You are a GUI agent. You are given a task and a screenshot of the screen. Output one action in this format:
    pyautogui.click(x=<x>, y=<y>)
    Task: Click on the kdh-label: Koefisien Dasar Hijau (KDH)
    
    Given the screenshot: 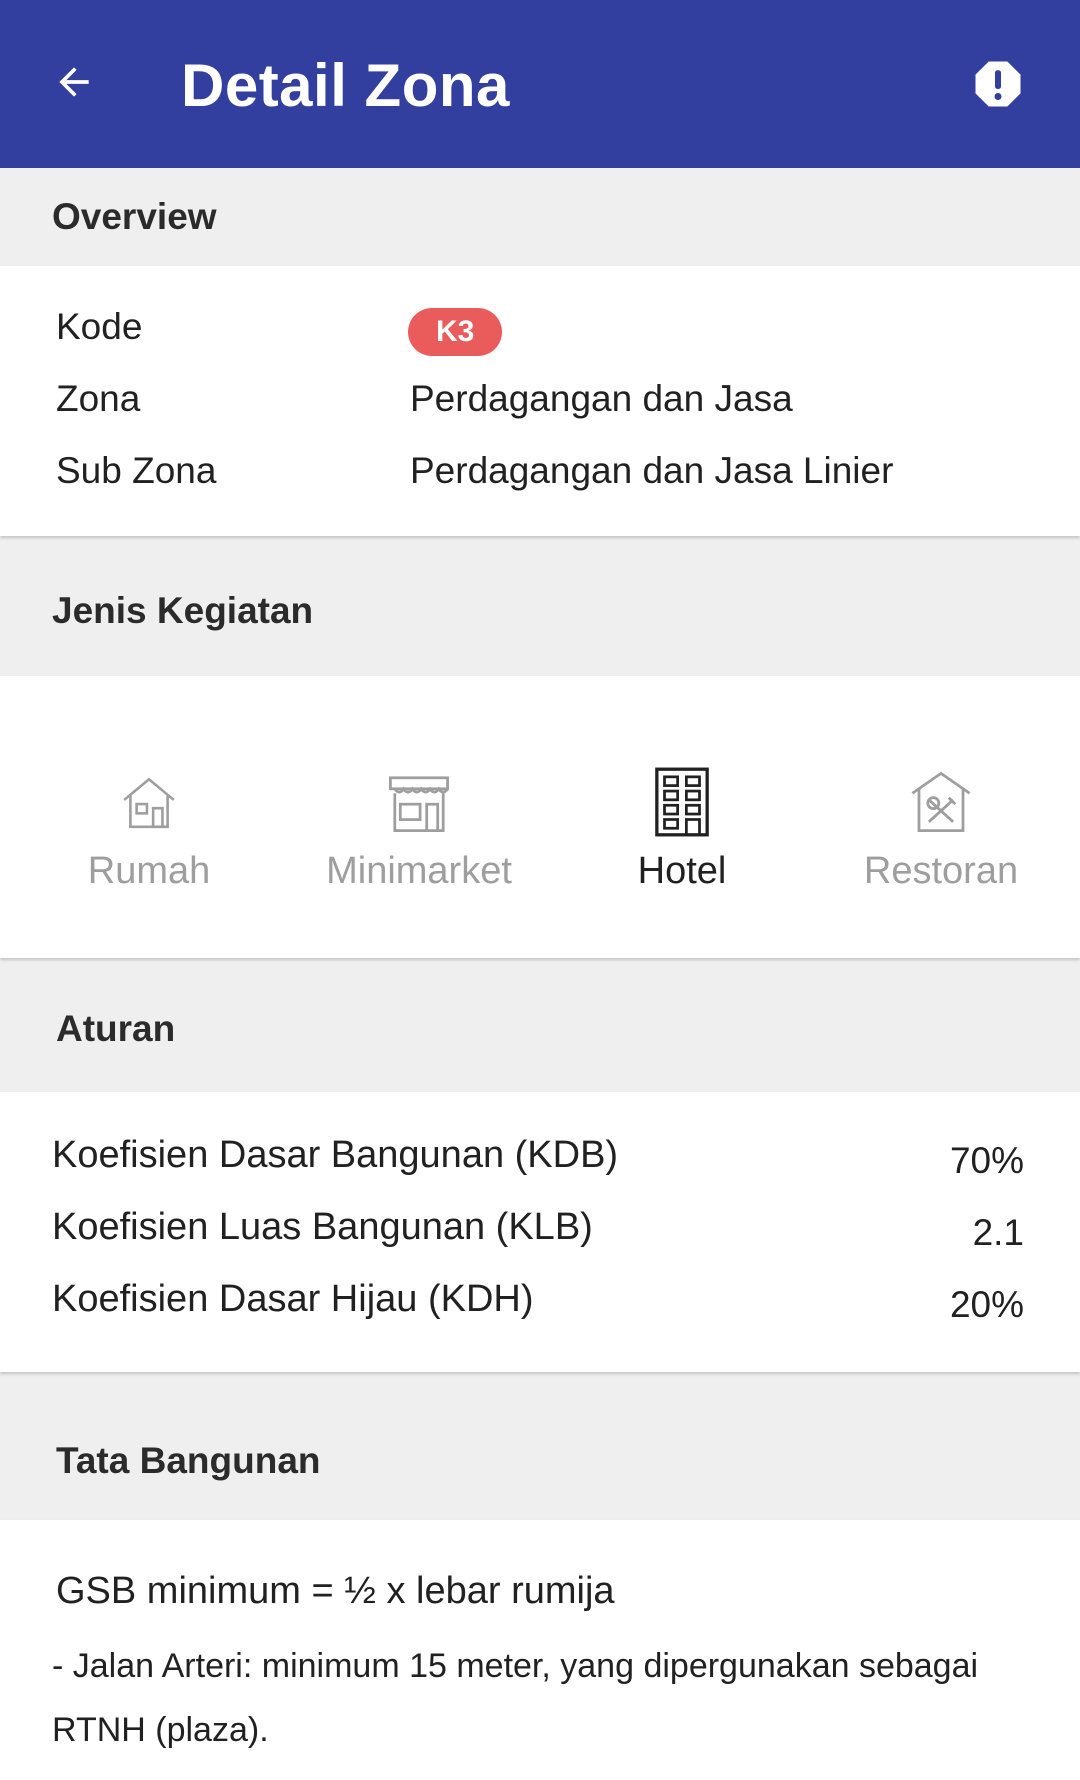 What is the action you would take?
    pyautogui.click(x=293, y=1299)
    